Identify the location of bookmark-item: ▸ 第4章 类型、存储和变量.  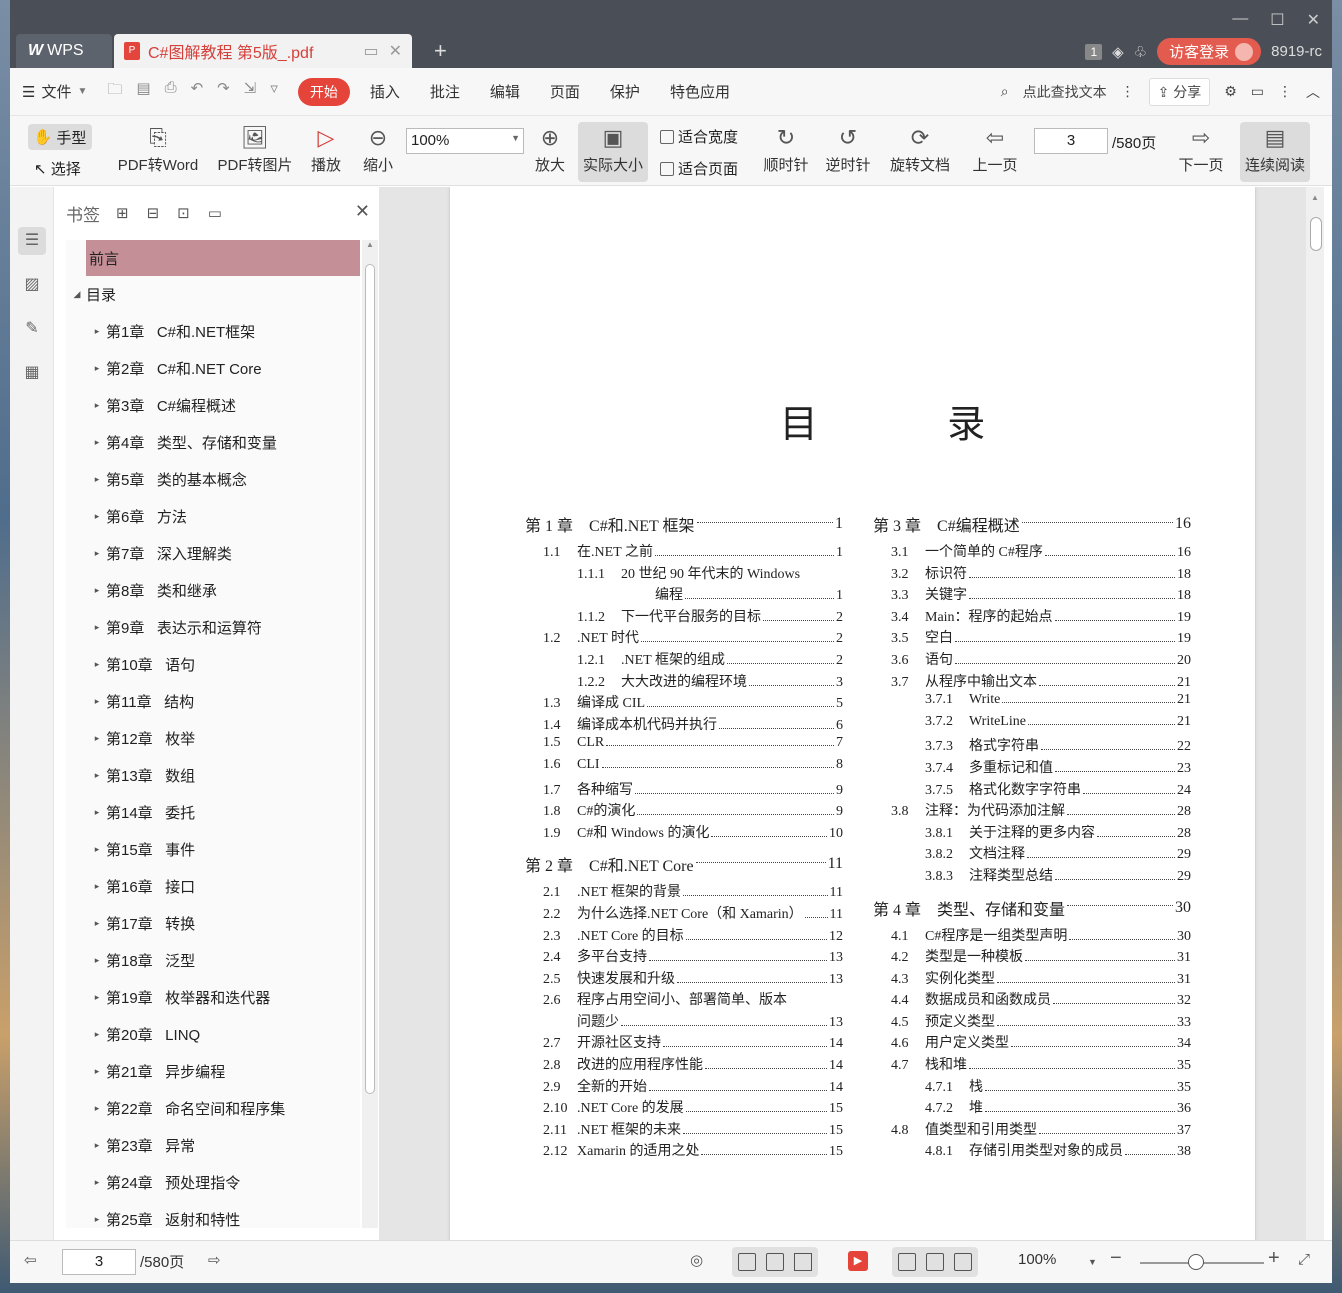
(213, 442).